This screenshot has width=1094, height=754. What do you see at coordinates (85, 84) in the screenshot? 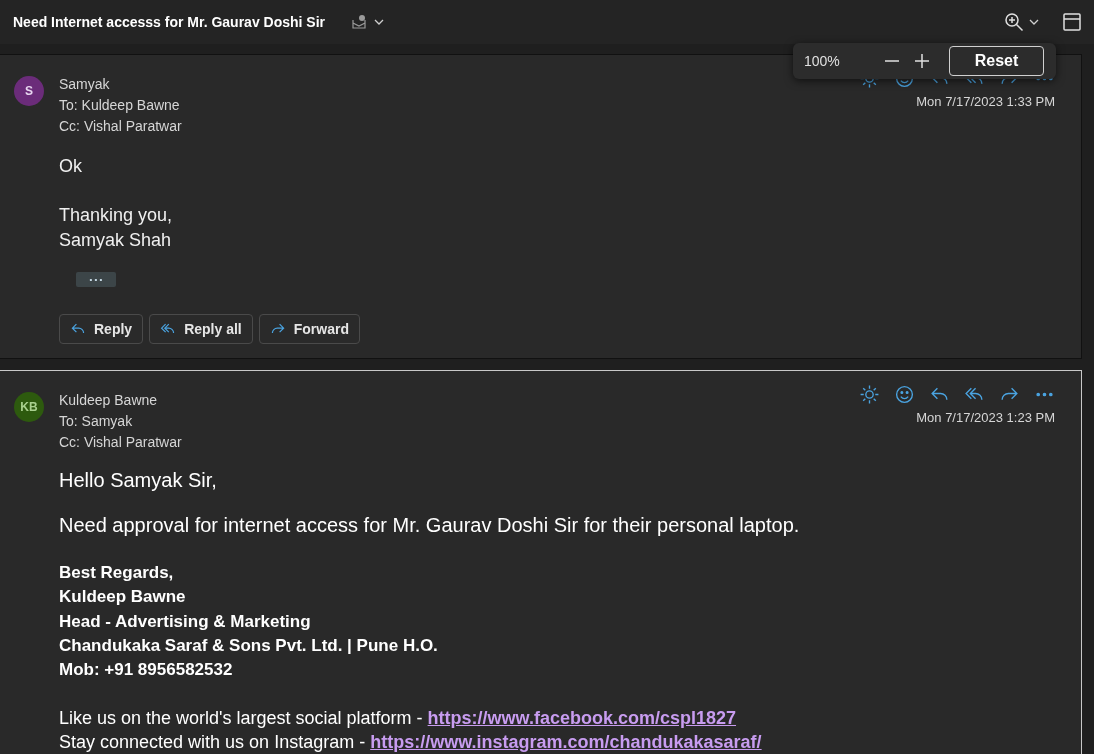
I see `sender-name: Samyak` at bounding box center [85, 84].